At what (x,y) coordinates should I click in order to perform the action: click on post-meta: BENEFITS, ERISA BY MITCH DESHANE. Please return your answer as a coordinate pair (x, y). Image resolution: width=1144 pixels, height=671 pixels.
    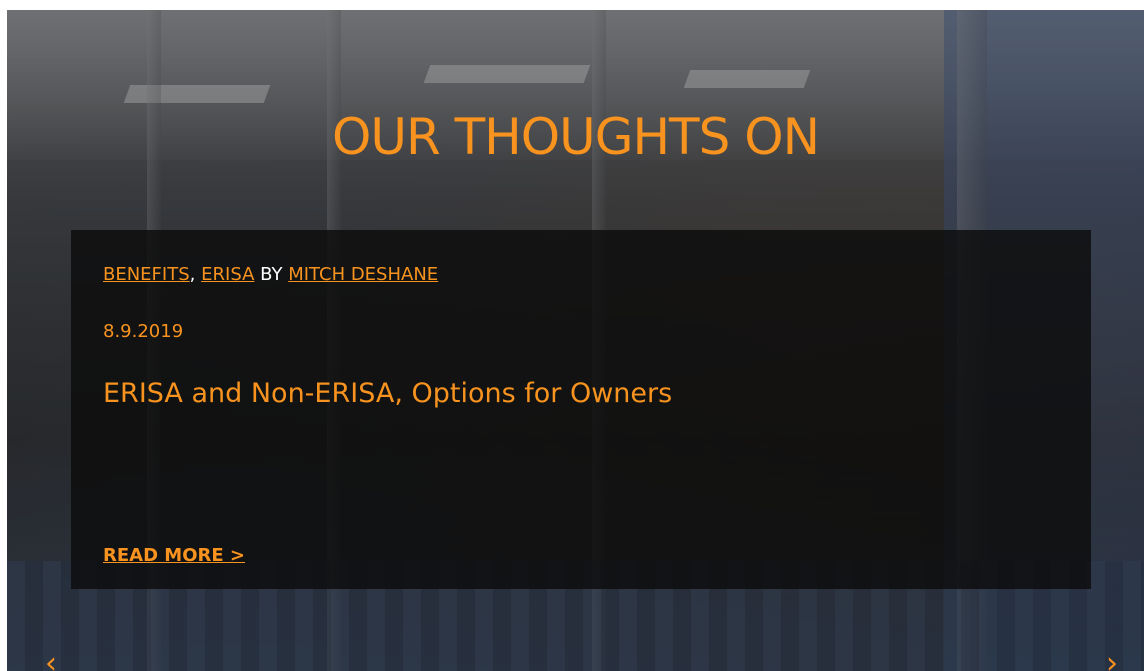
    Looking at the image, I should click on (270, 274).